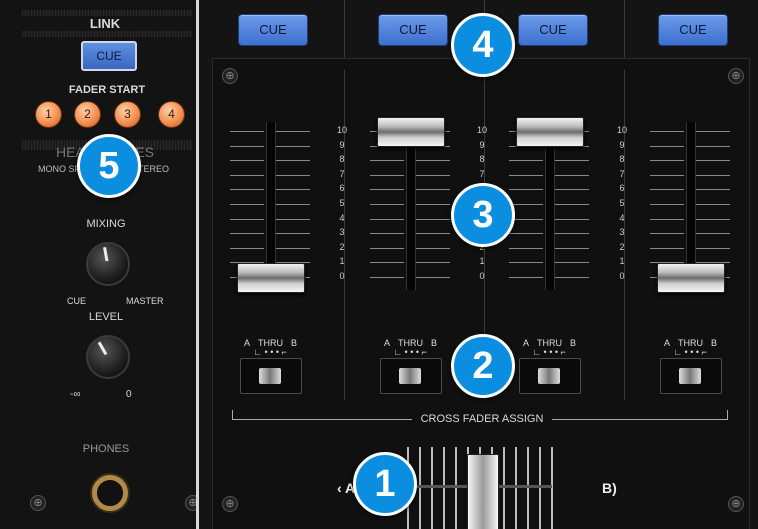 The height and width of the screenshot is (529, 758). What do you see at coordinates (691, 278) in the screenshot?
I see `channel-4-fader-knob` at bounding box center [691, 278].